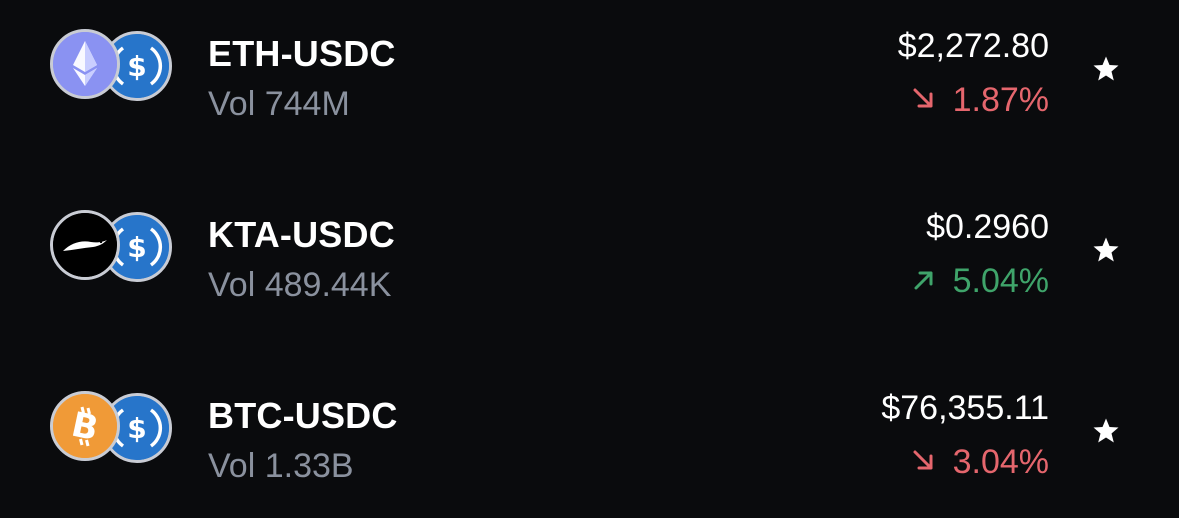 The image size is (1179, 518). What do you see at coordinates (85, 245) in the screenshot?
I see `kta-icon` at bounding box center [85, 245].